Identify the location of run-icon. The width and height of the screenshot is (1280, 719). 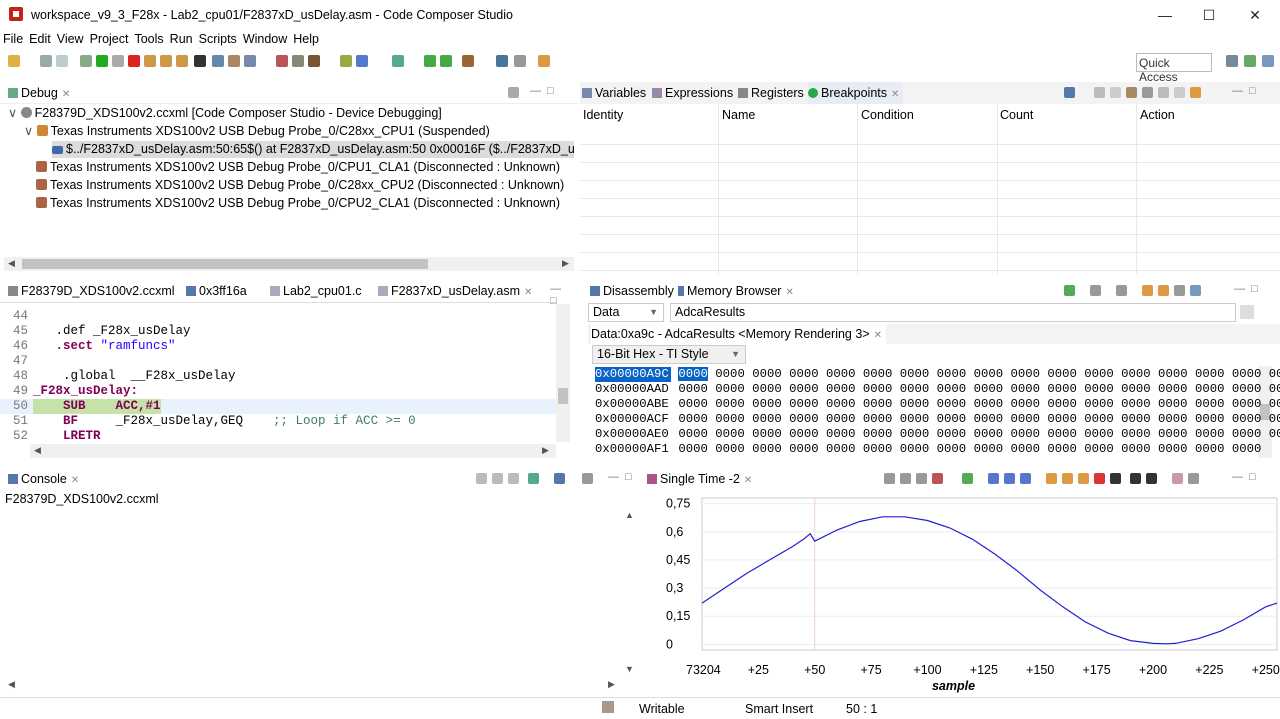
(346, 61).